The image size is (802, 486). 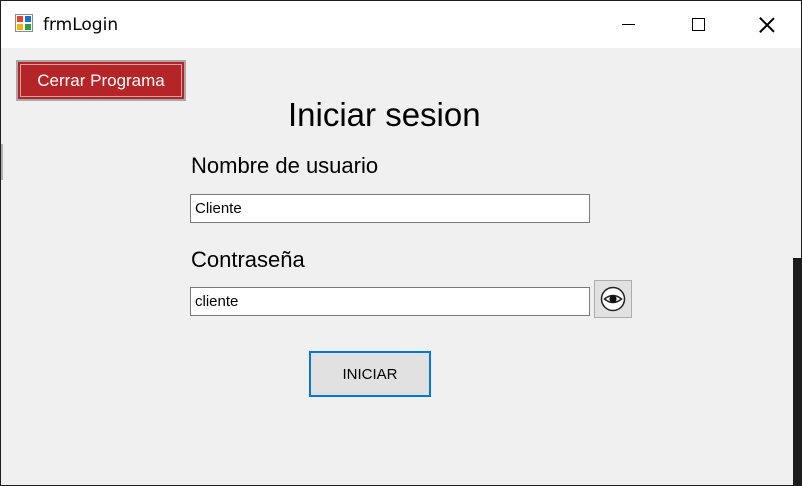 I want to click on close-program-label: Cerrar Programa, so click(x=101, y=80).